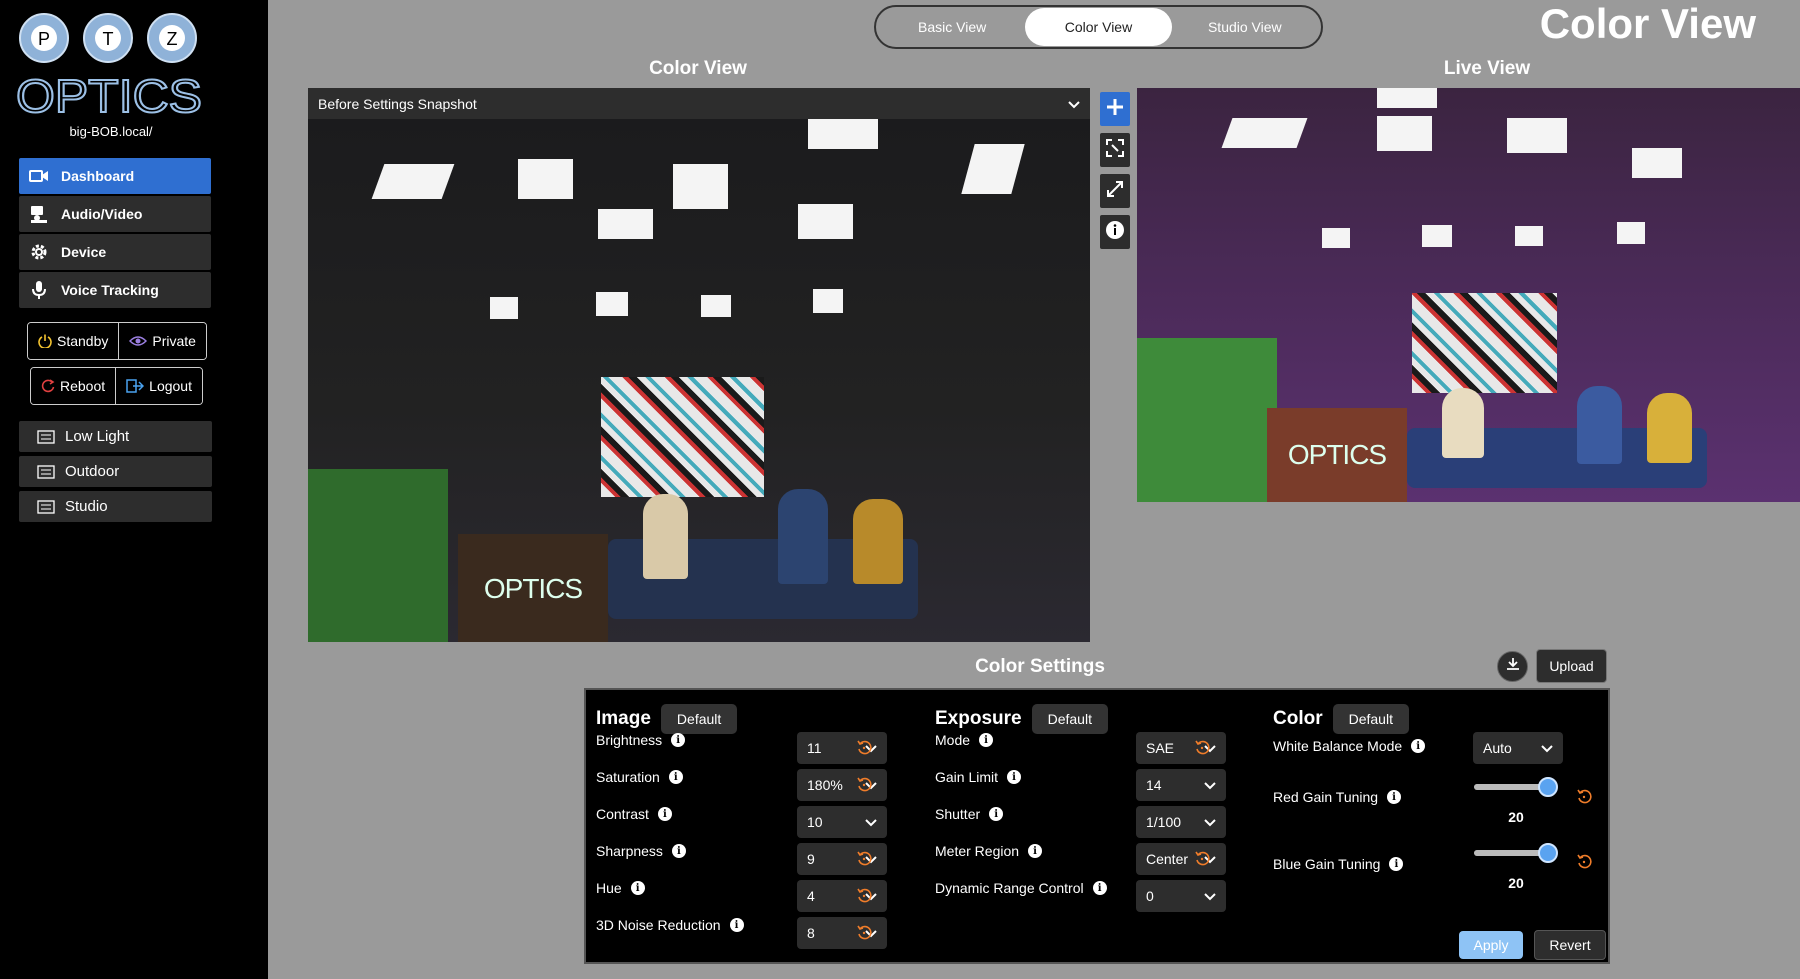 The image size is (1800, 979). What do you see at coordinates (92, 471) in the screenshot?
I see `preset-label: Outdoor` at bounding box center [92, 471].